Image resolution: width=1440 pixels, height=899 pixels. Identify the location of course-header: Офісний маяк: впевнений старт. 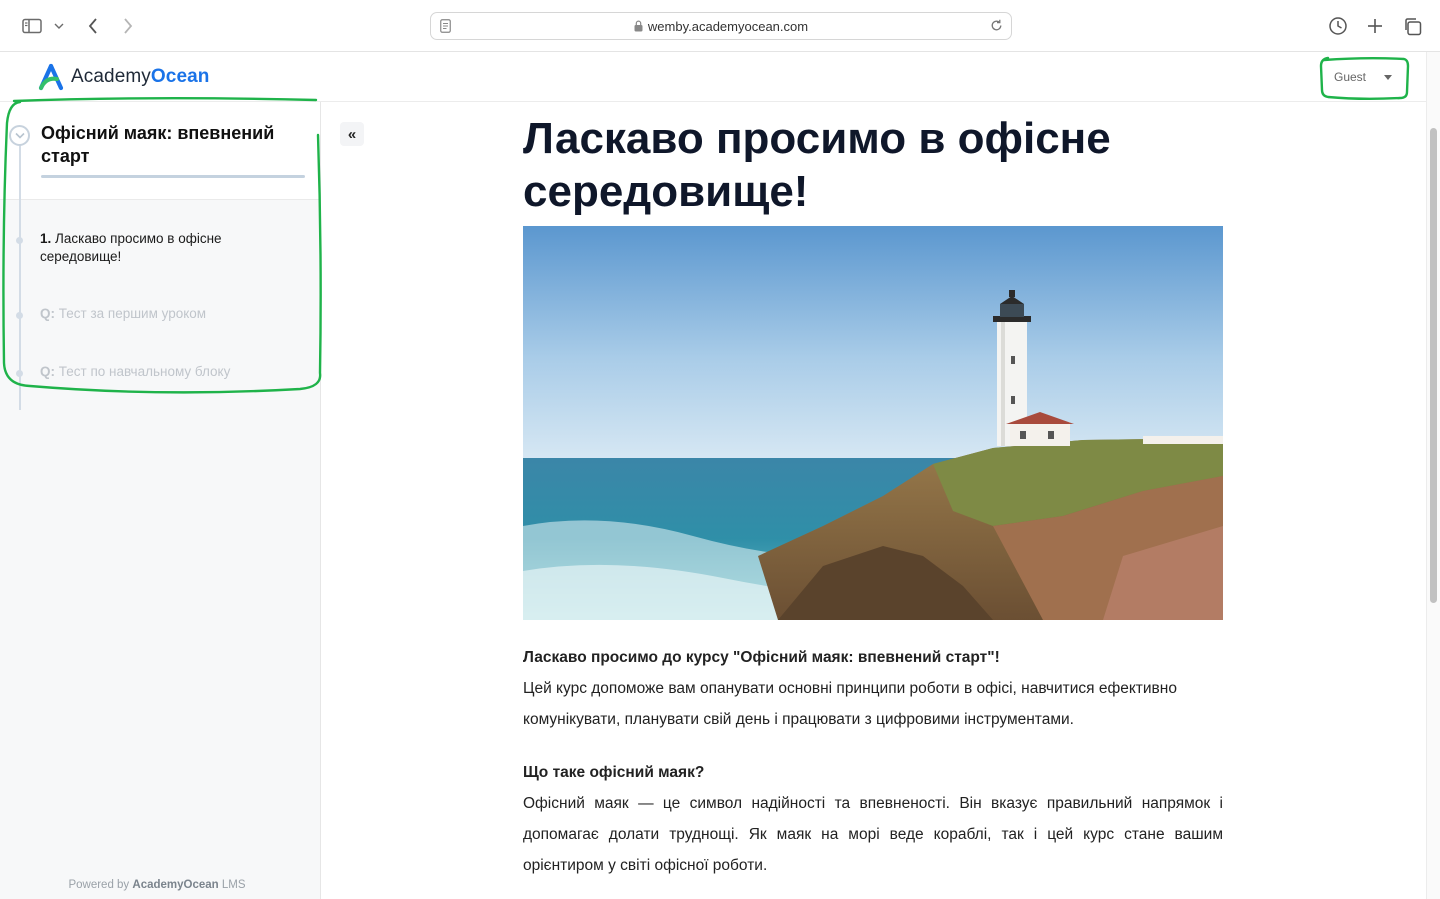
(160, 151).